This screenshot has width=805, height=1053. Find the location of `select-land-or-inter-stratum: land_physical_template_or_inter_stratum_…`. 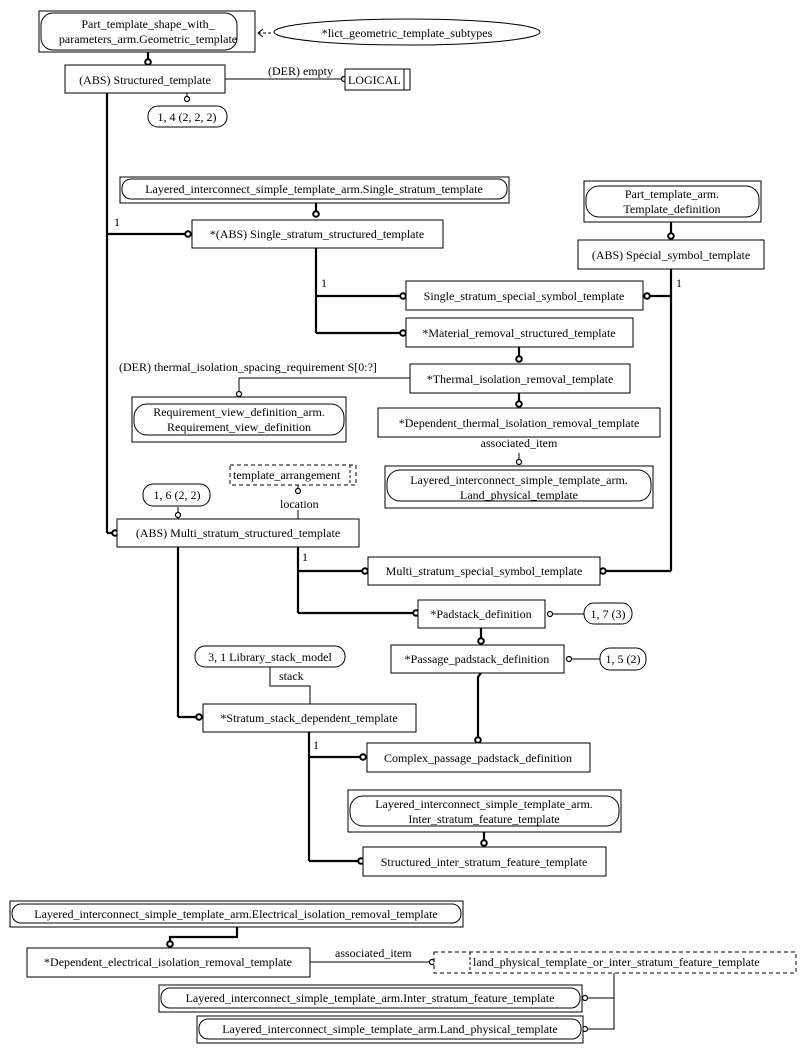

select-land-or-inter-stratum: land_physical_template_or_inter_stratum_… is located at coordinates (615, 962).